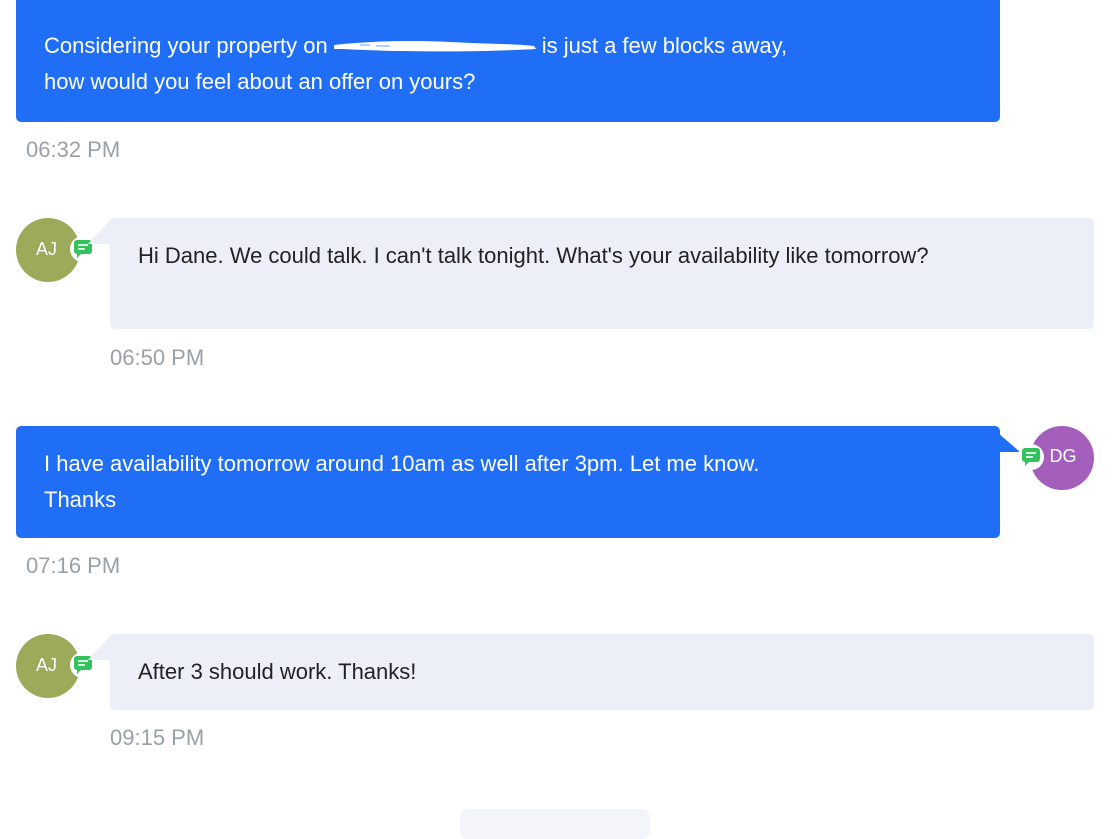 The width and height of the screenshot is (1112, 839). I want to click on message-timestamp: 06:50 PM, so click(157, 357).